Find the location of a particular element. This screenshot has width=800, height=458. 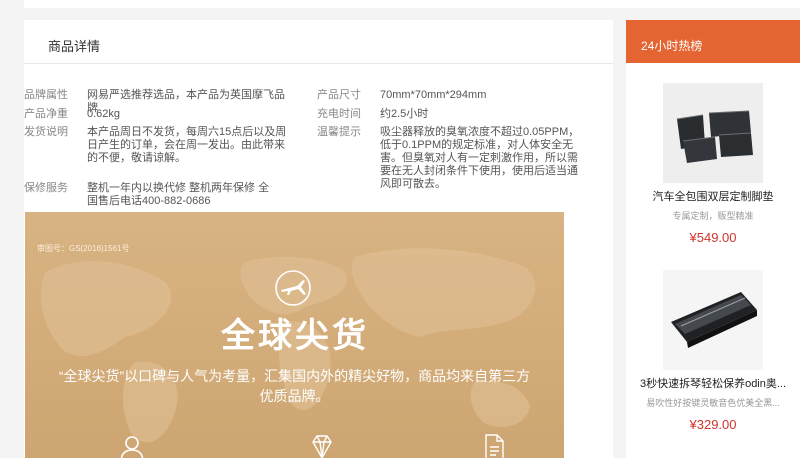

attr-key: 发货说明 is located at coordinates (46, 132).